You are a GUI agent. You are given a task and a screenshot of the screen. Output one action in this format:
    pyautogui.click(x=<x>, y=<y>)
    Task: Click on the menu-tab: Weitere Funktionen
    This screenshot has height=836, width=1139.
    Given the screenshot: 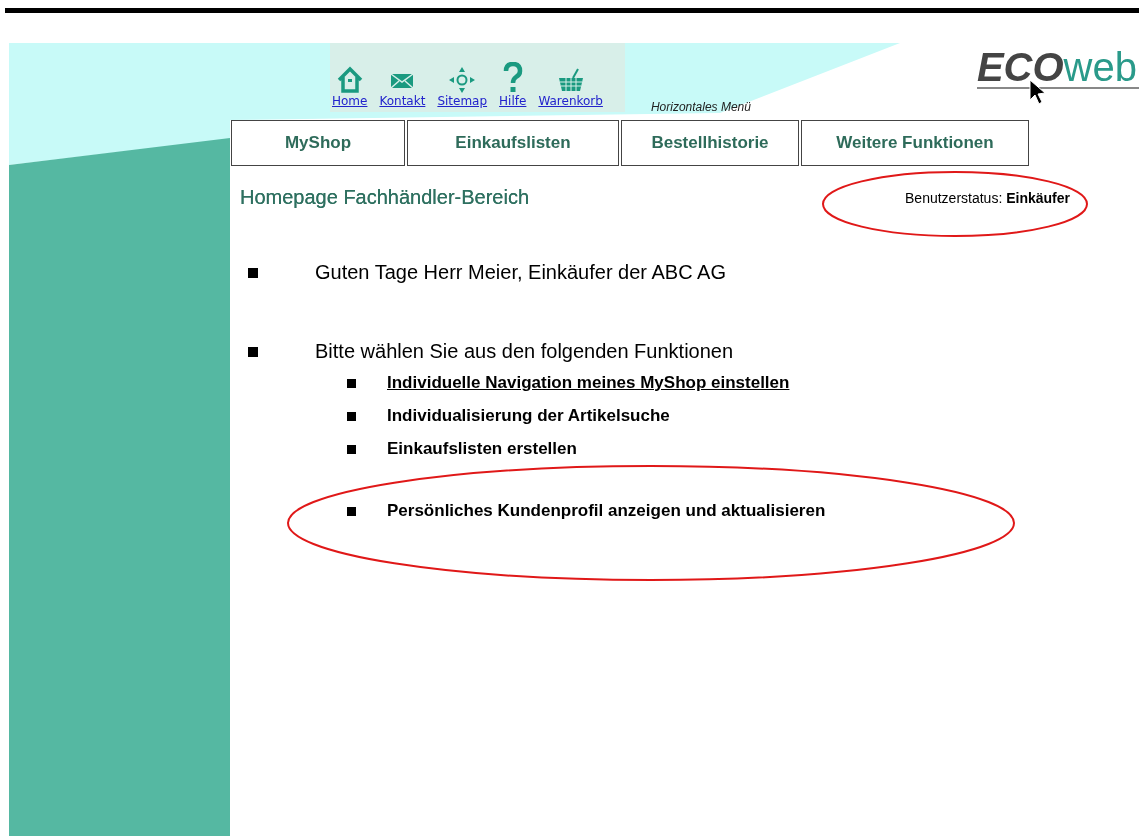 What is the action you would take?
    pyautogui.click(x=915, y=143)
    